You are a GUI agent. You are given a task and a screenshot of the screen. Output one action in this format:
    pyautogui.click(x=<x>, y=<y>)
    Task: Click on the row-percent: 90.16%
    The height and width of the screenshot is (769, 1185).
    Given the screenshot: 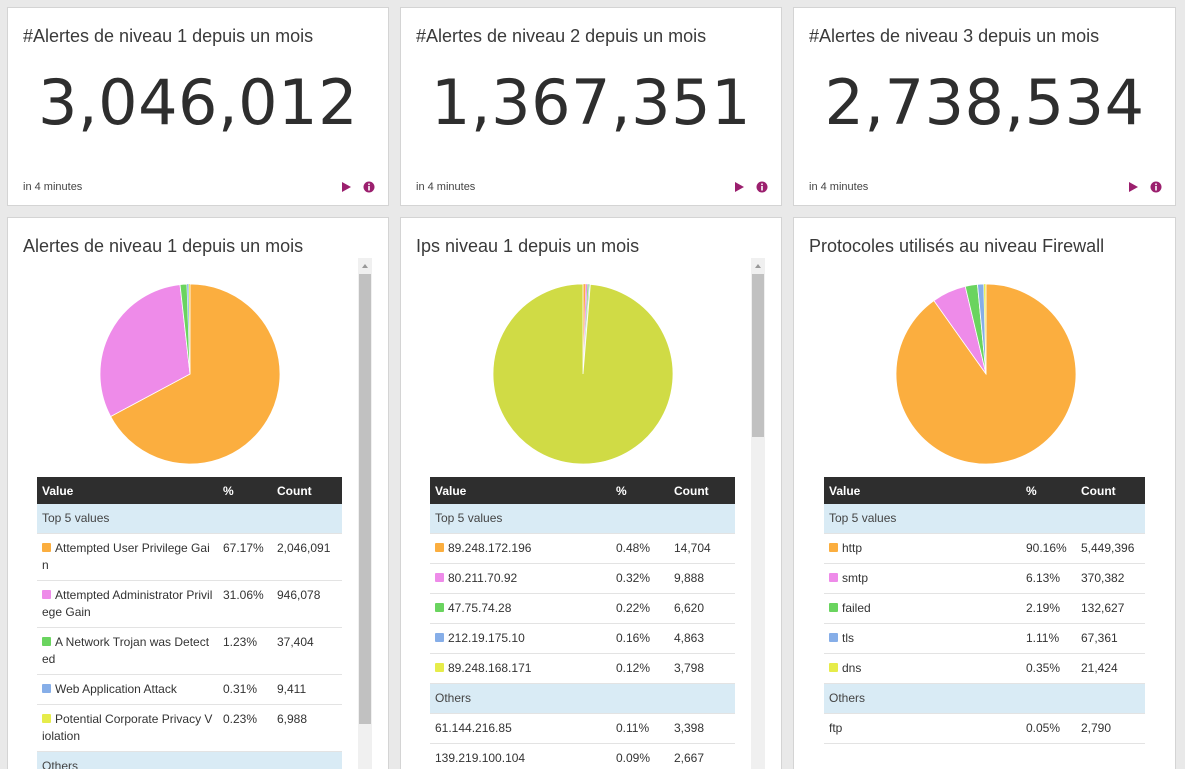 What is the action you would take?
    pyautogui.click(x=1048, y=548)
    